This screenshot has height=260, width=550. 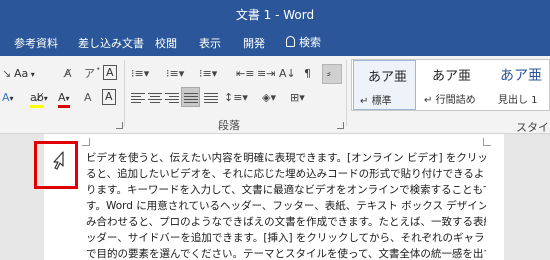 I want to click on mouse-pointer-icon, so click(x=58, y=160).